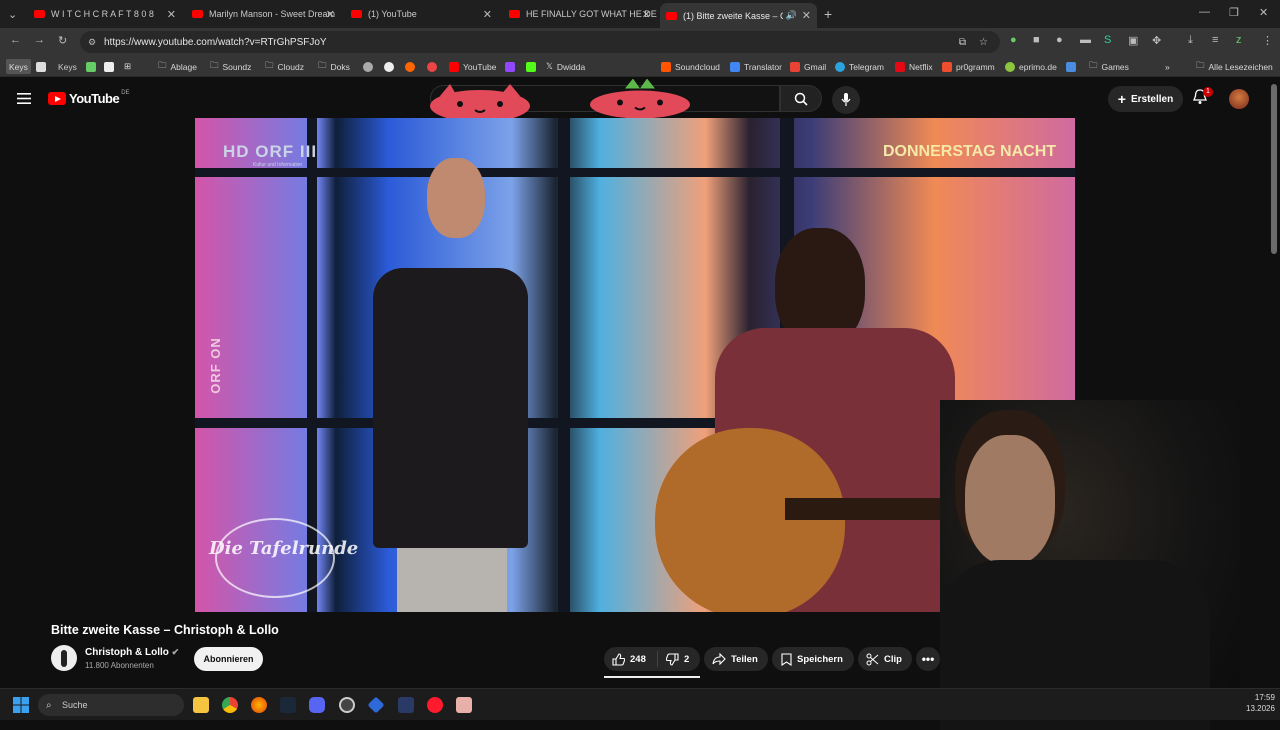  Describe the element at coordinates (1036, 40) in the screenshot. I see `extension-icon: ■` at that location.